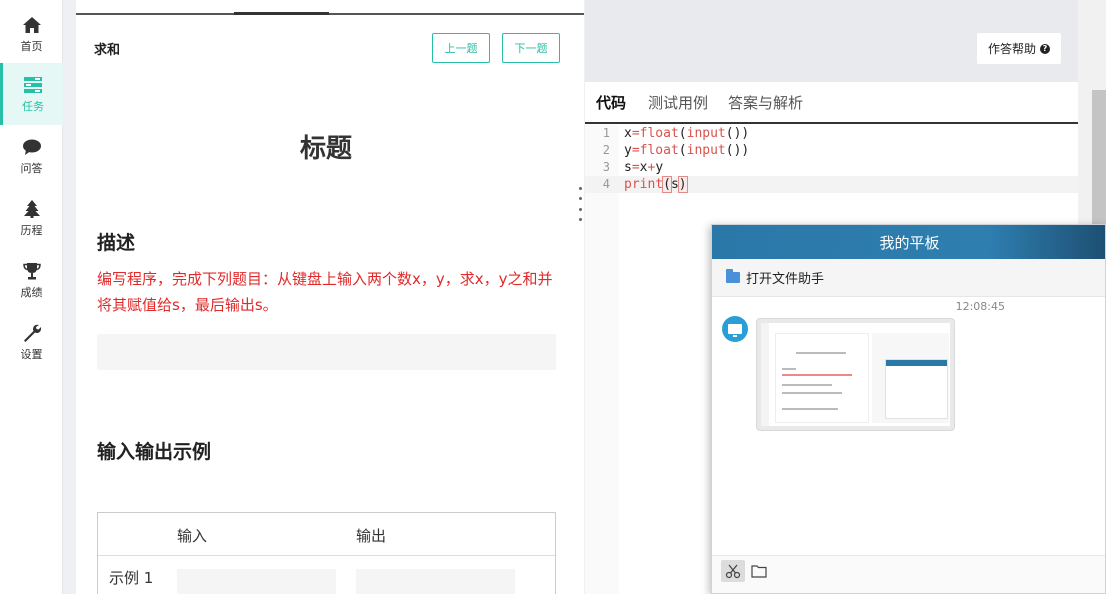  What do you see at coordinates (435, 581) in the screenshot?
I see `example-output-cell` at bounding box center [435, 581].